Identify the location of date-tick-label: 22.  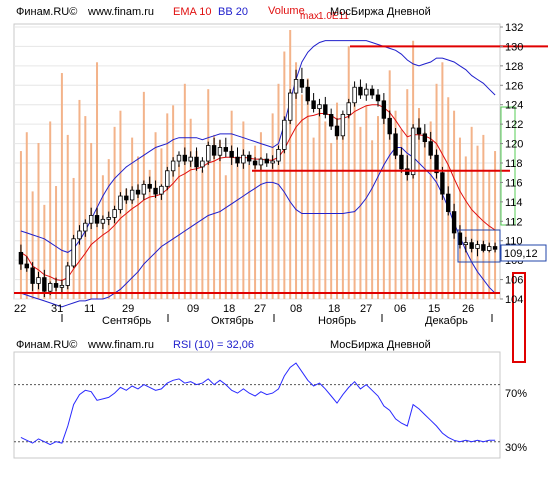
(20, 309).